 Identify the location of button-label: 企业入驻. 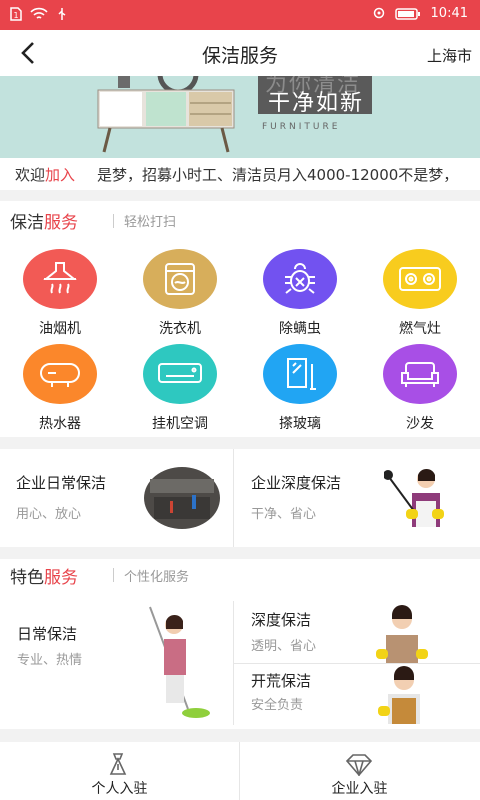
(359, 789).